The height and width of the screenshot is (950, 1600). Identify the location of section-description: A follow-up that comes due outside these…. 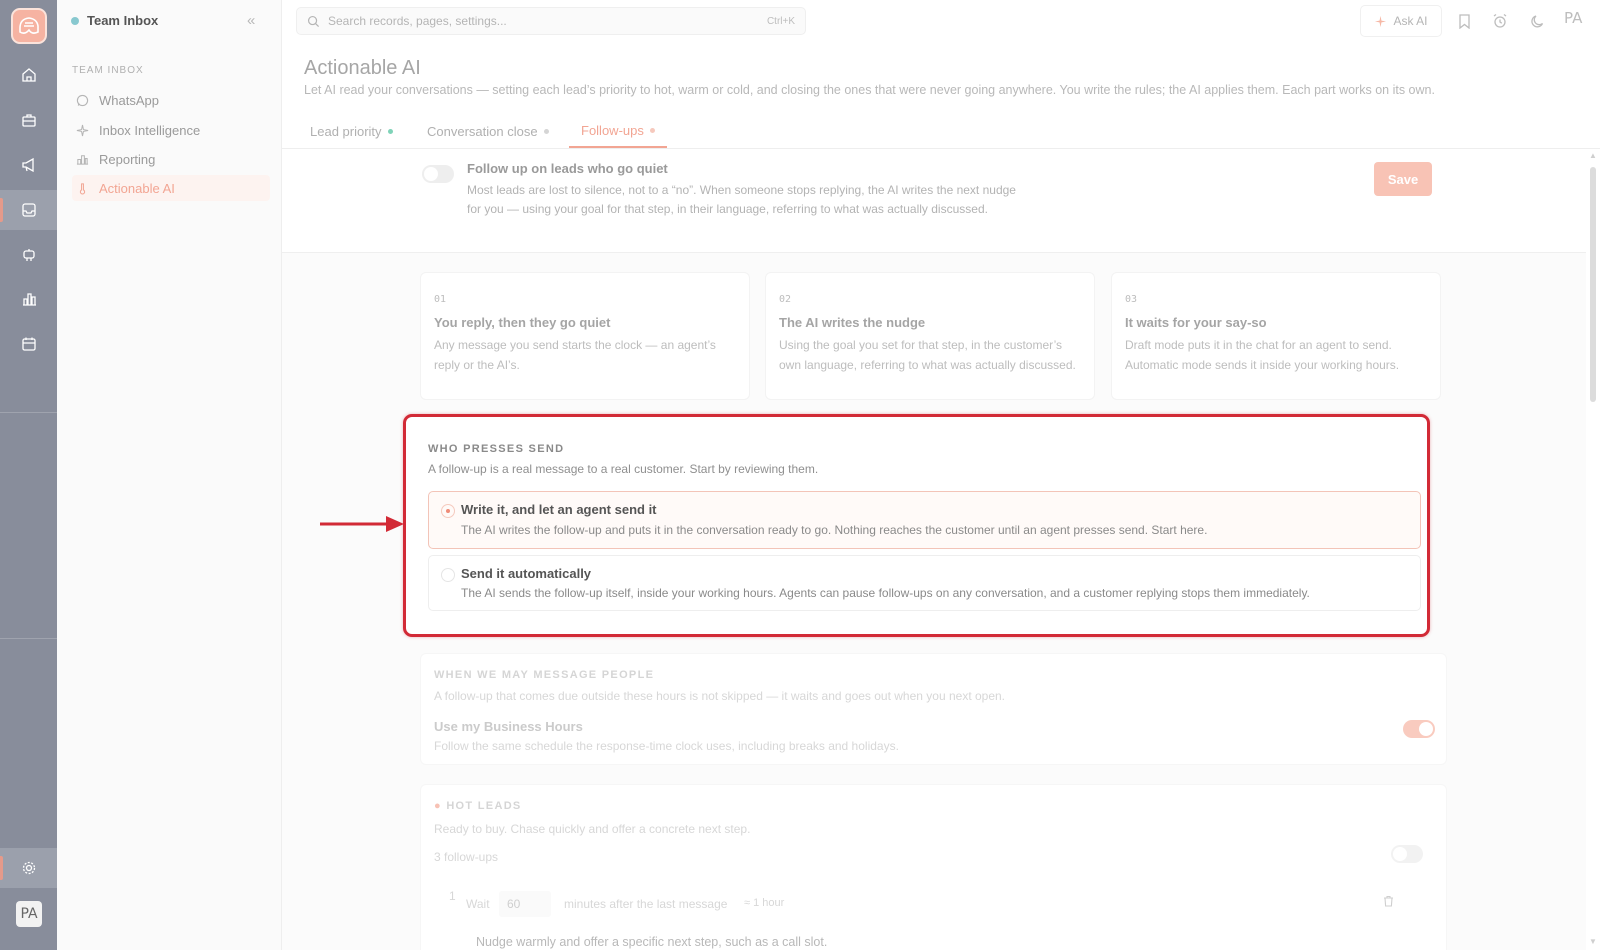
(720, 696).